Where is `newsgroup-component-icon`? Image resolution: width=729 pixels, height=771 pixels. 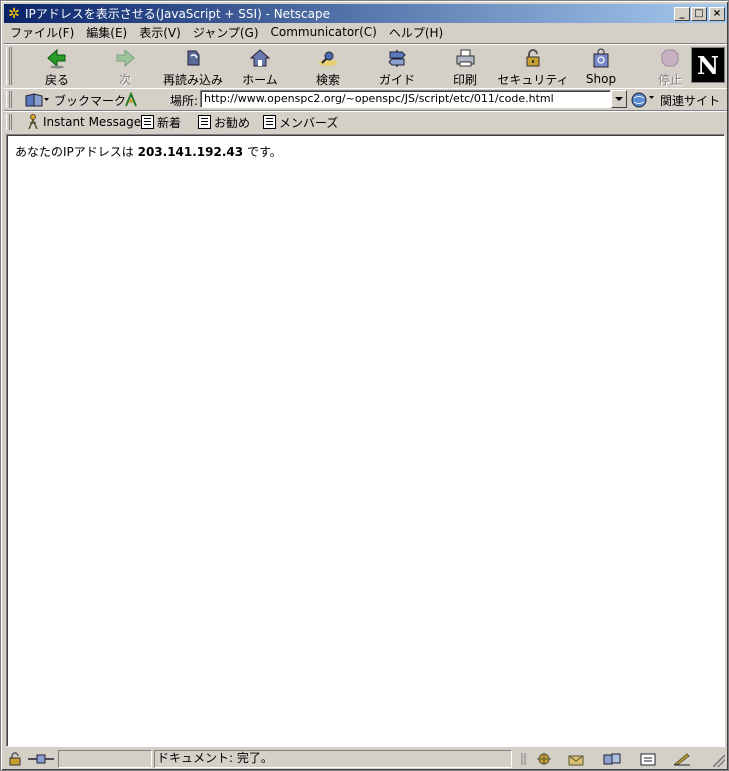 newsgroup-component-icon is located at coordinates (612, 759).